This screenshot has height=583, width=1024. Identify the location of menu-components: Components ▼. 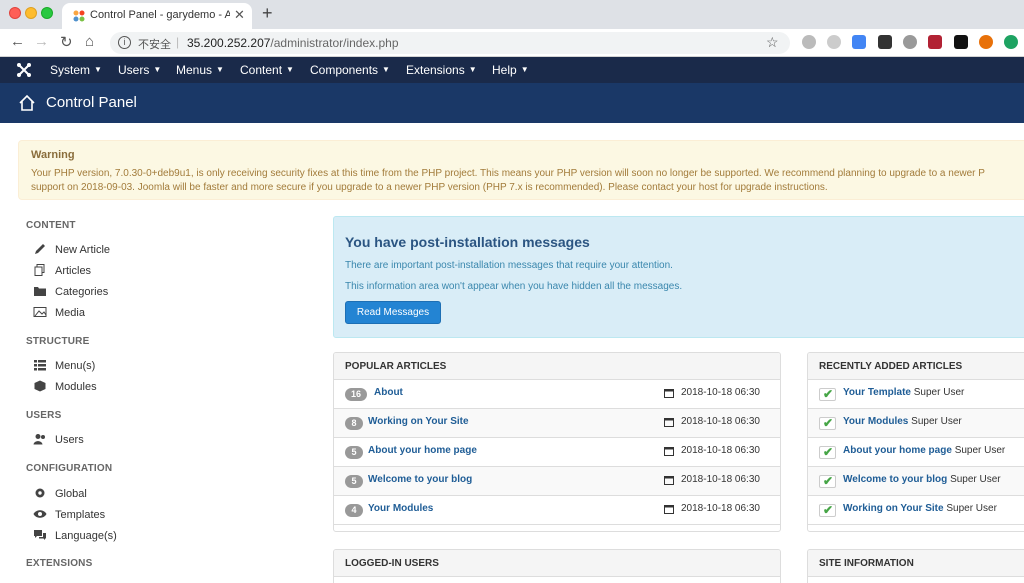
(350, 70).